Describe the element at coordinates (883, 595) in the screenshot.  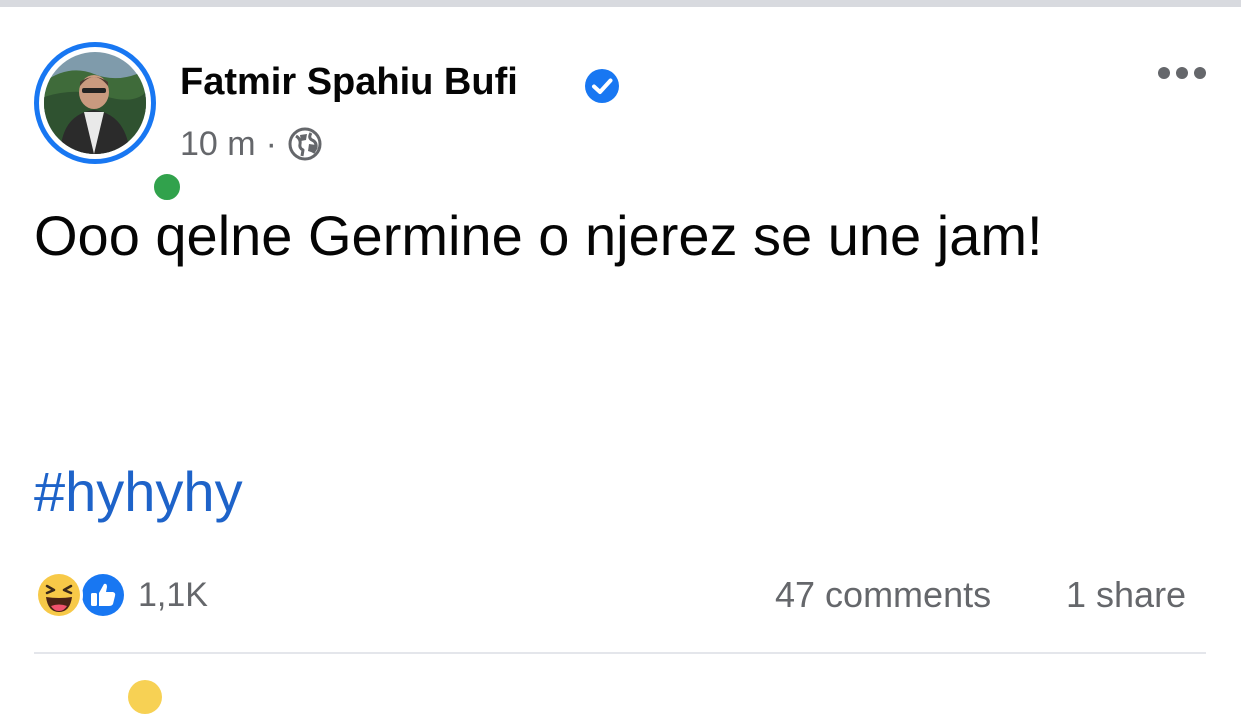
I see `comments-count: 47 comments` at that location.